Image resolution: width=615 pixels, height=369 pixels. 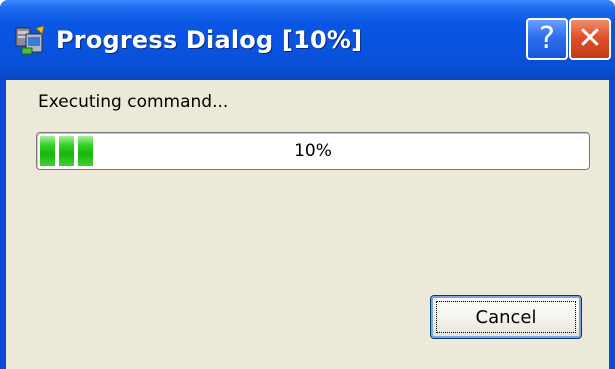 I want to click on progress-percent-label: 10%, so click(x=313, y=151).